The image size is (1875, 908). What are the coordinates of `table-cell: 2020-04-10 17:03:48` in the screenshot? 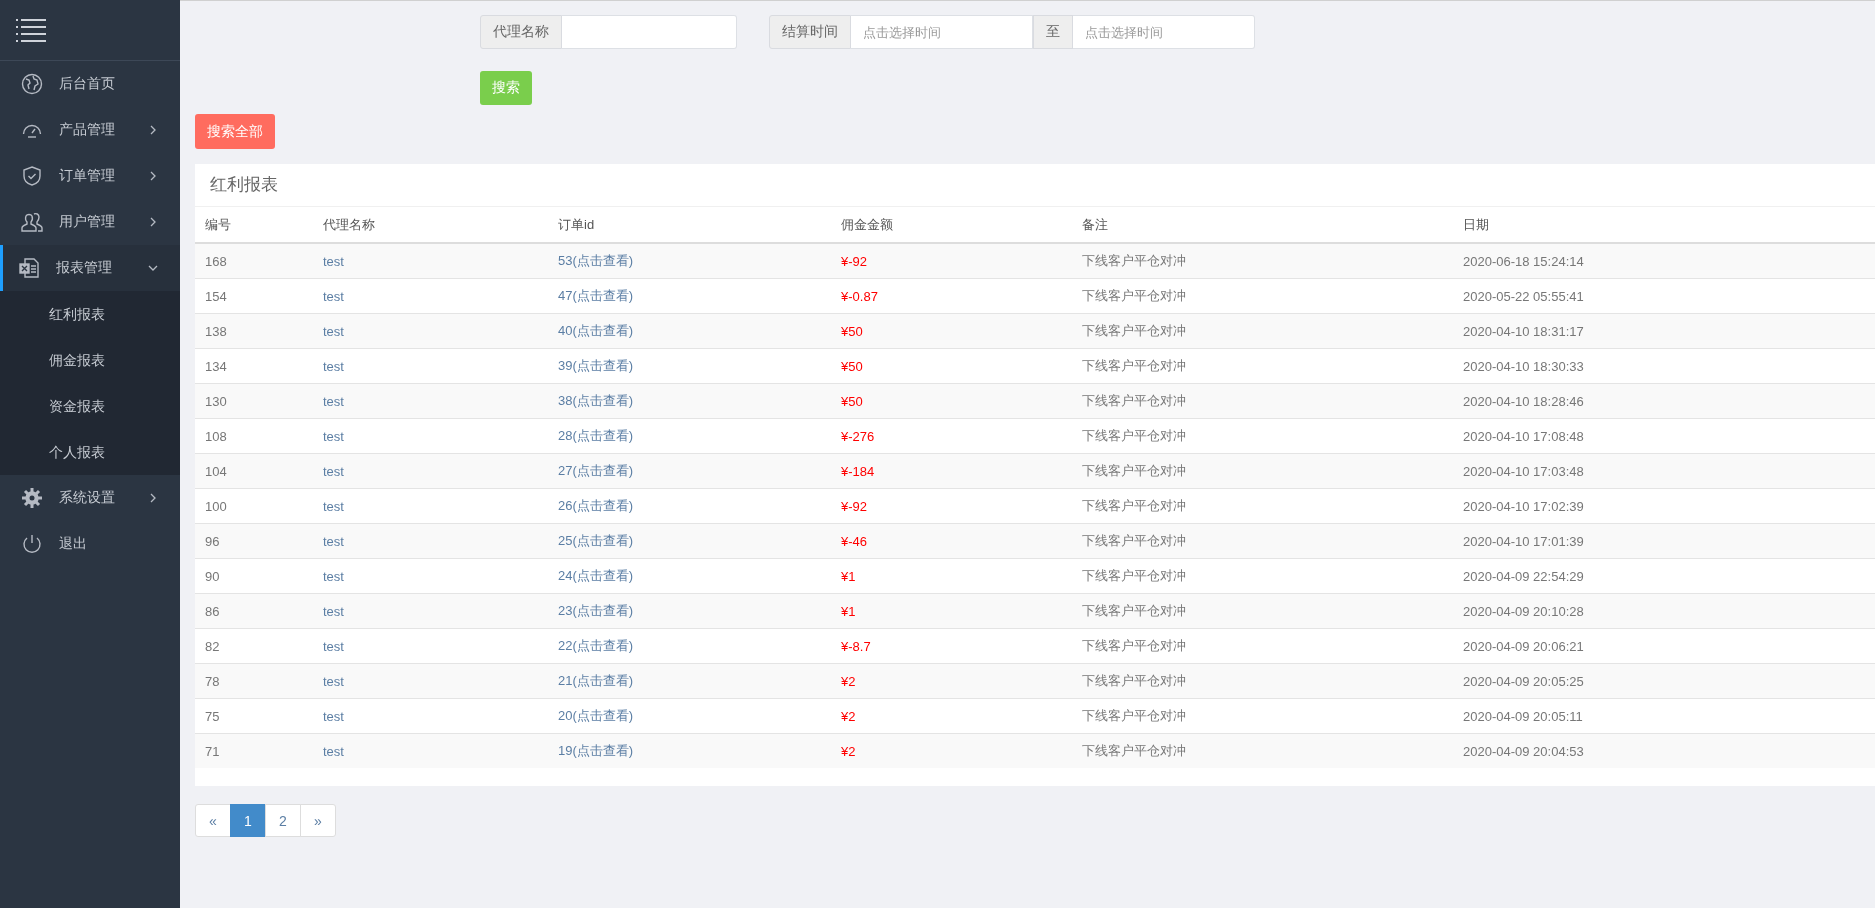 It's located at (1523, 471).